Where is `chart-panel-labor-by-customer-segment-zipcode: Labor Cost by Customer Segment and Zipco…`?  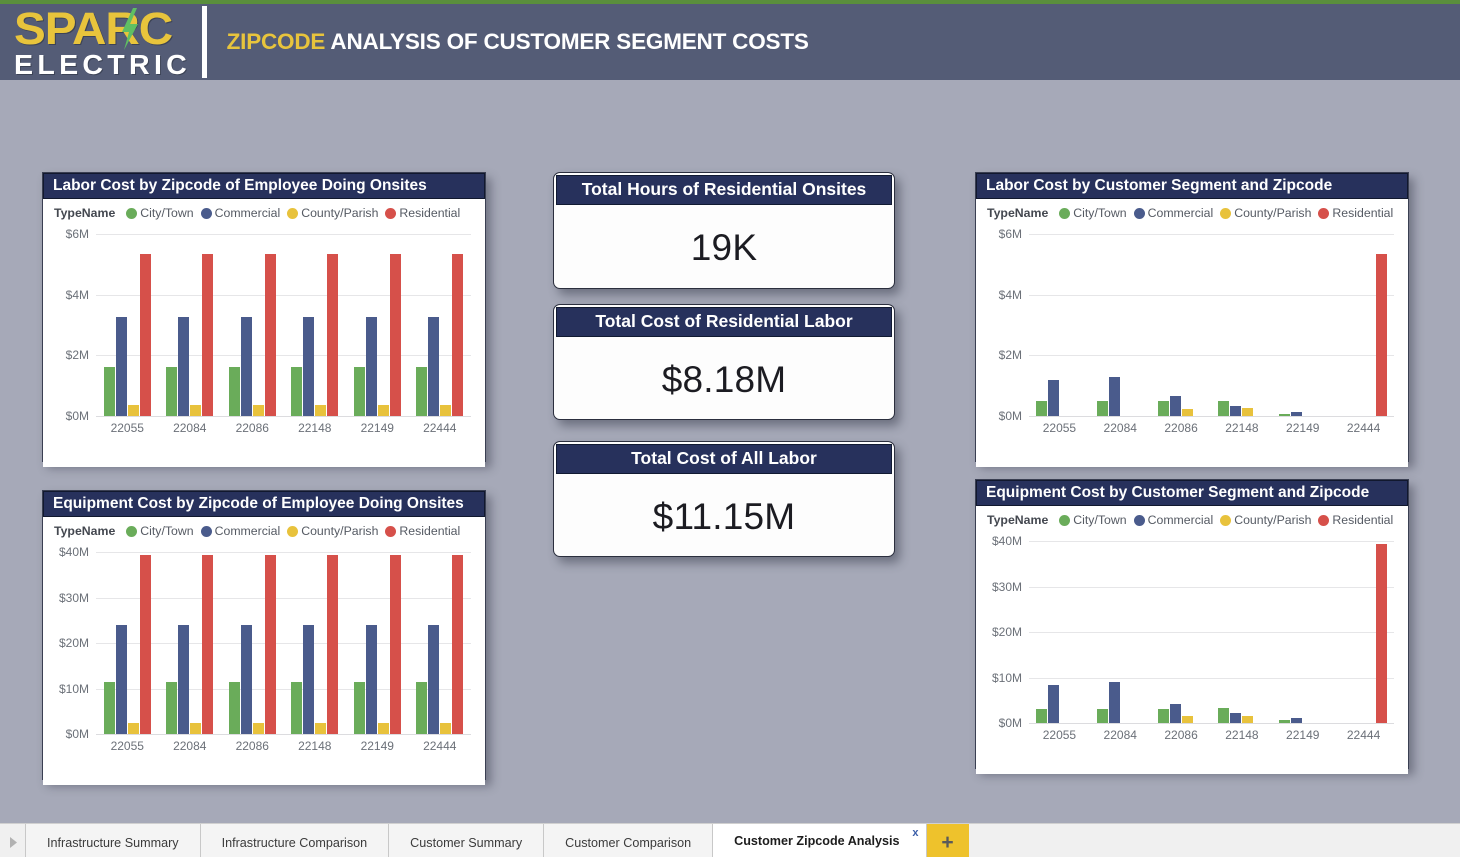 chart-panel-labor-by-customer-segment-zipcode: Labor Cost by Customer Segment and Zipco… is located at coordinates (1192, 319).